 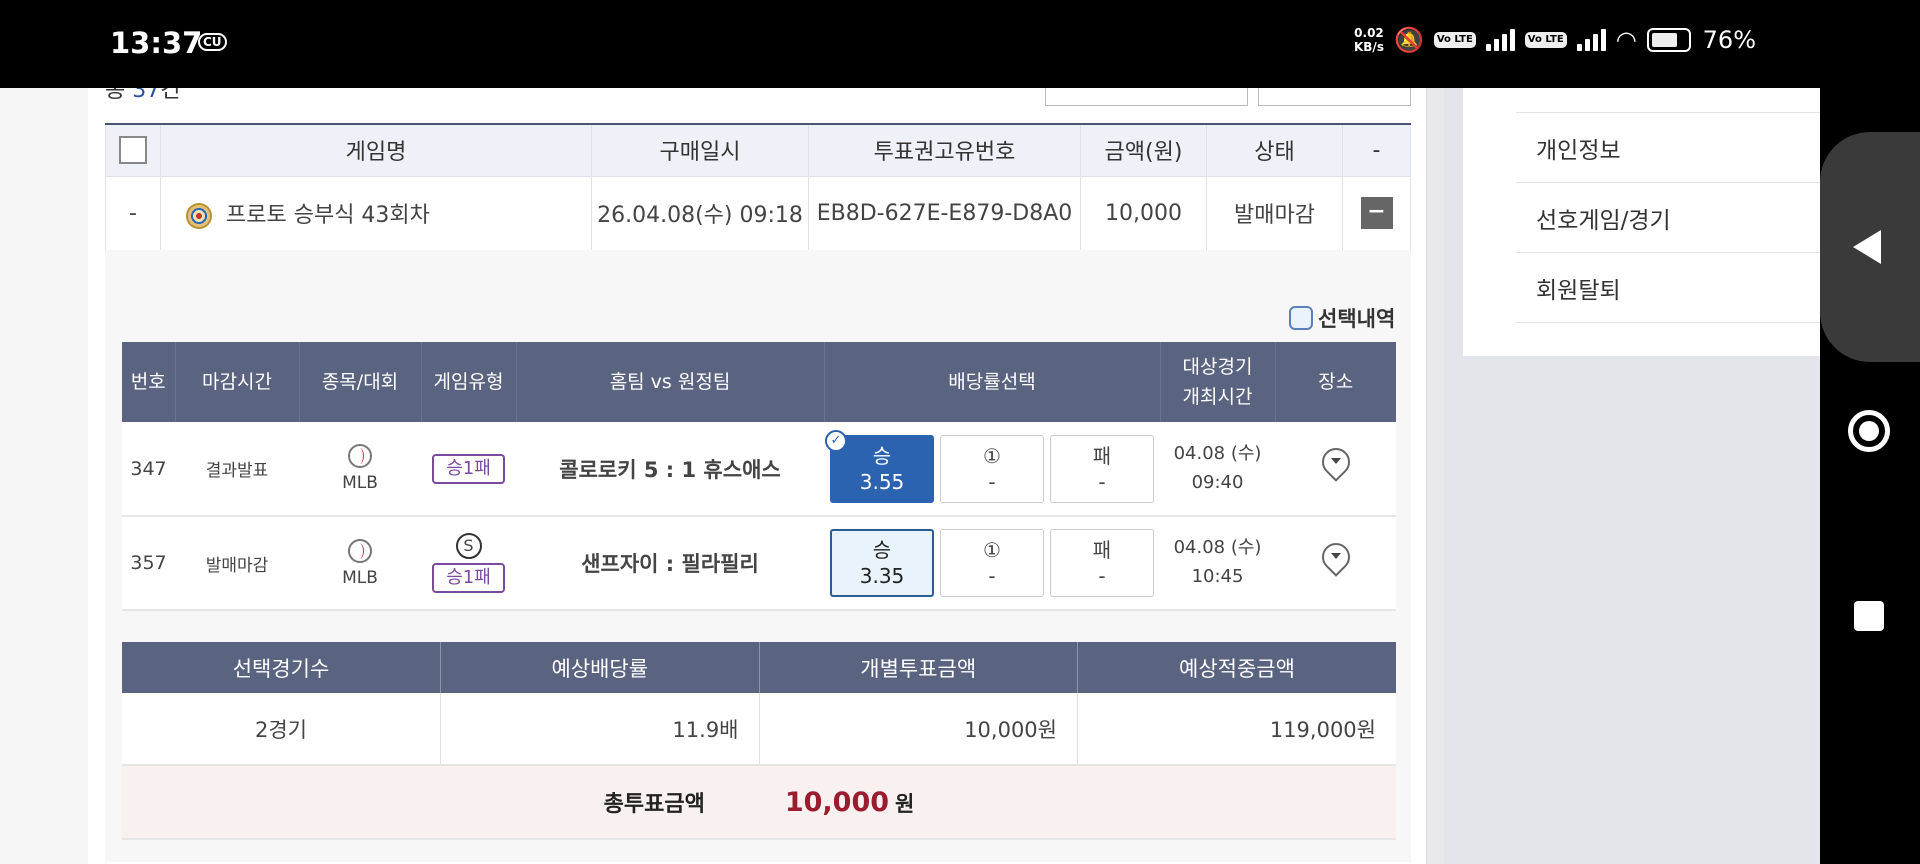 I want to click on net-speed-unit: KB/s, so click(x=1368, y=47).